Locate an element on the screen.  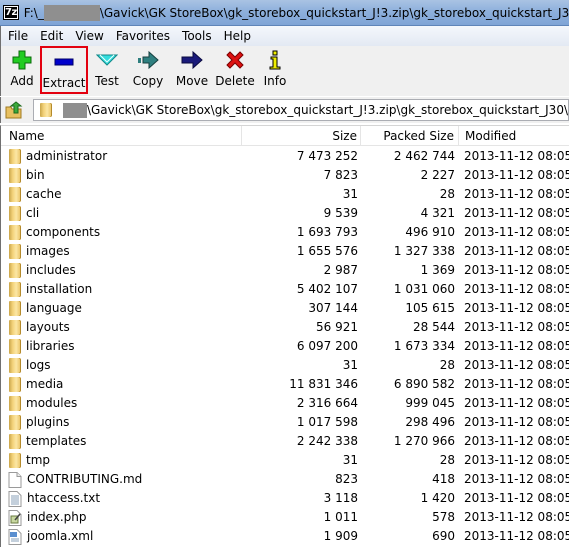
menu-favorites: Favorites is located at coordinates (143, 36).